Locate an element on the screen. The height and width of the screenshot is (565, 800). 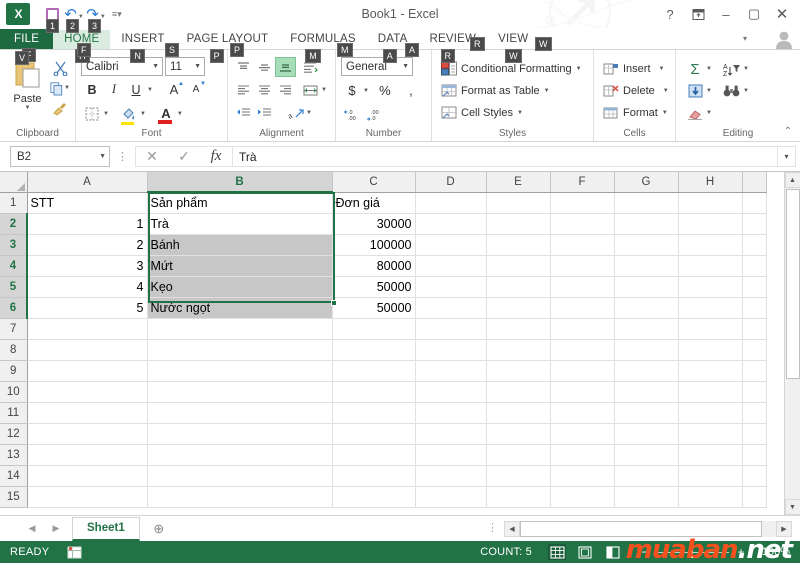
autosum-button: Σ is located at coordinates (695, 69).